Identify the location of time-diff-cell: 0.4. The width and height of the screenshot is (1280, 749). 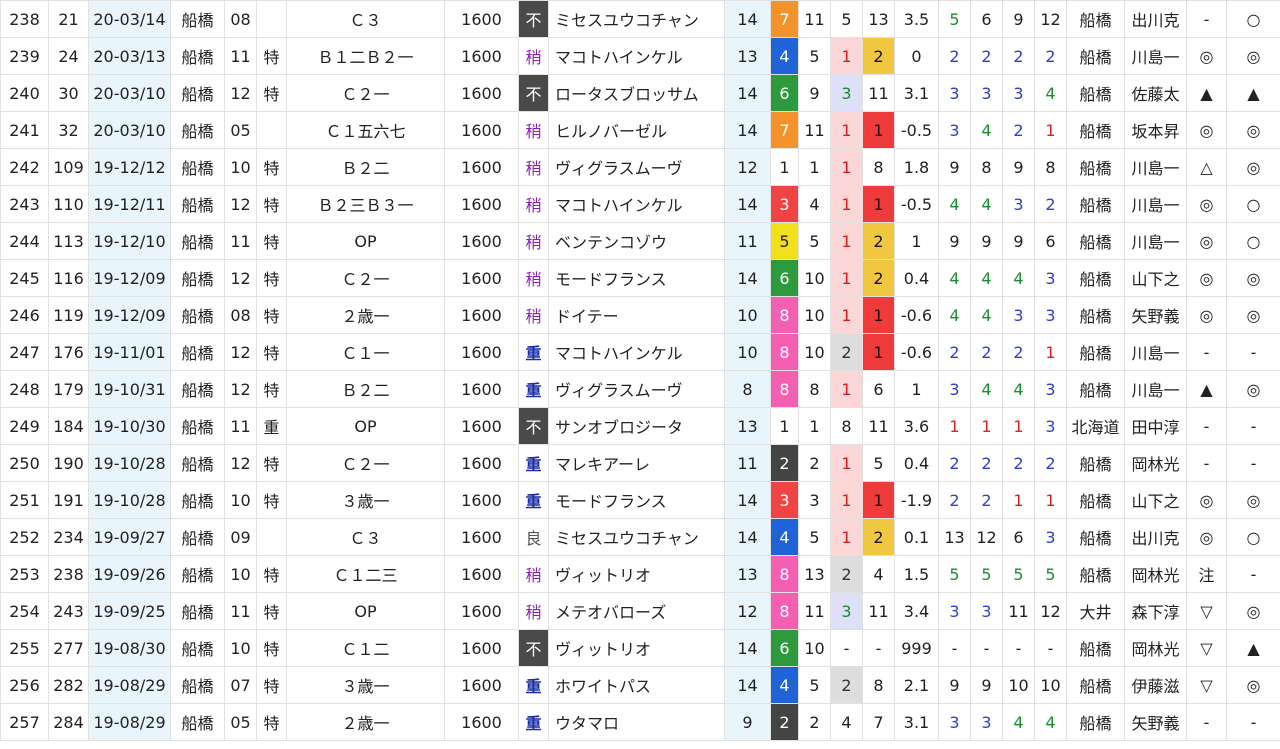
(916, 278).